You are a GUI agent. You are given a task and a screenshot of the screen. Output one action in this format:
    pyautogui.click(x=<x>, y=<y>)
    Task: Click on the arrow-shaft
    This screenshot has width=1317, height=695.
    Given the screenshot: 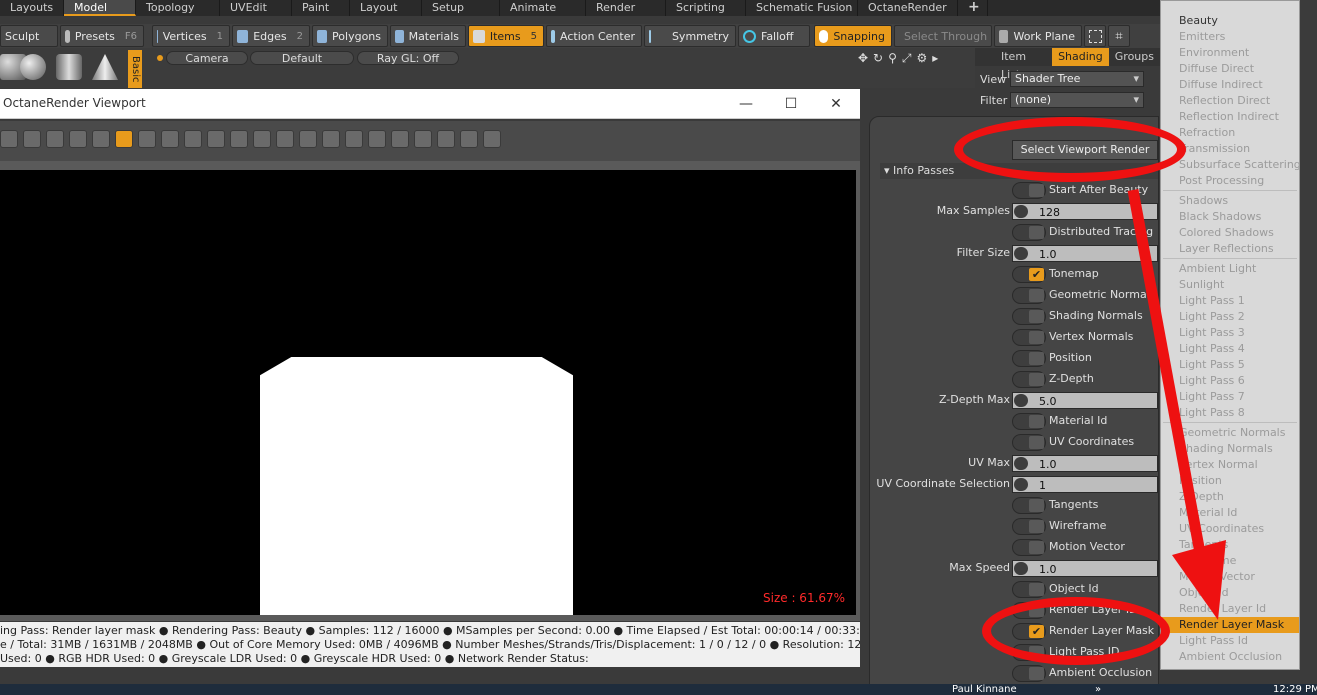 What is the action you would take?
    pyautogui.click(x=1169, y=385)
    